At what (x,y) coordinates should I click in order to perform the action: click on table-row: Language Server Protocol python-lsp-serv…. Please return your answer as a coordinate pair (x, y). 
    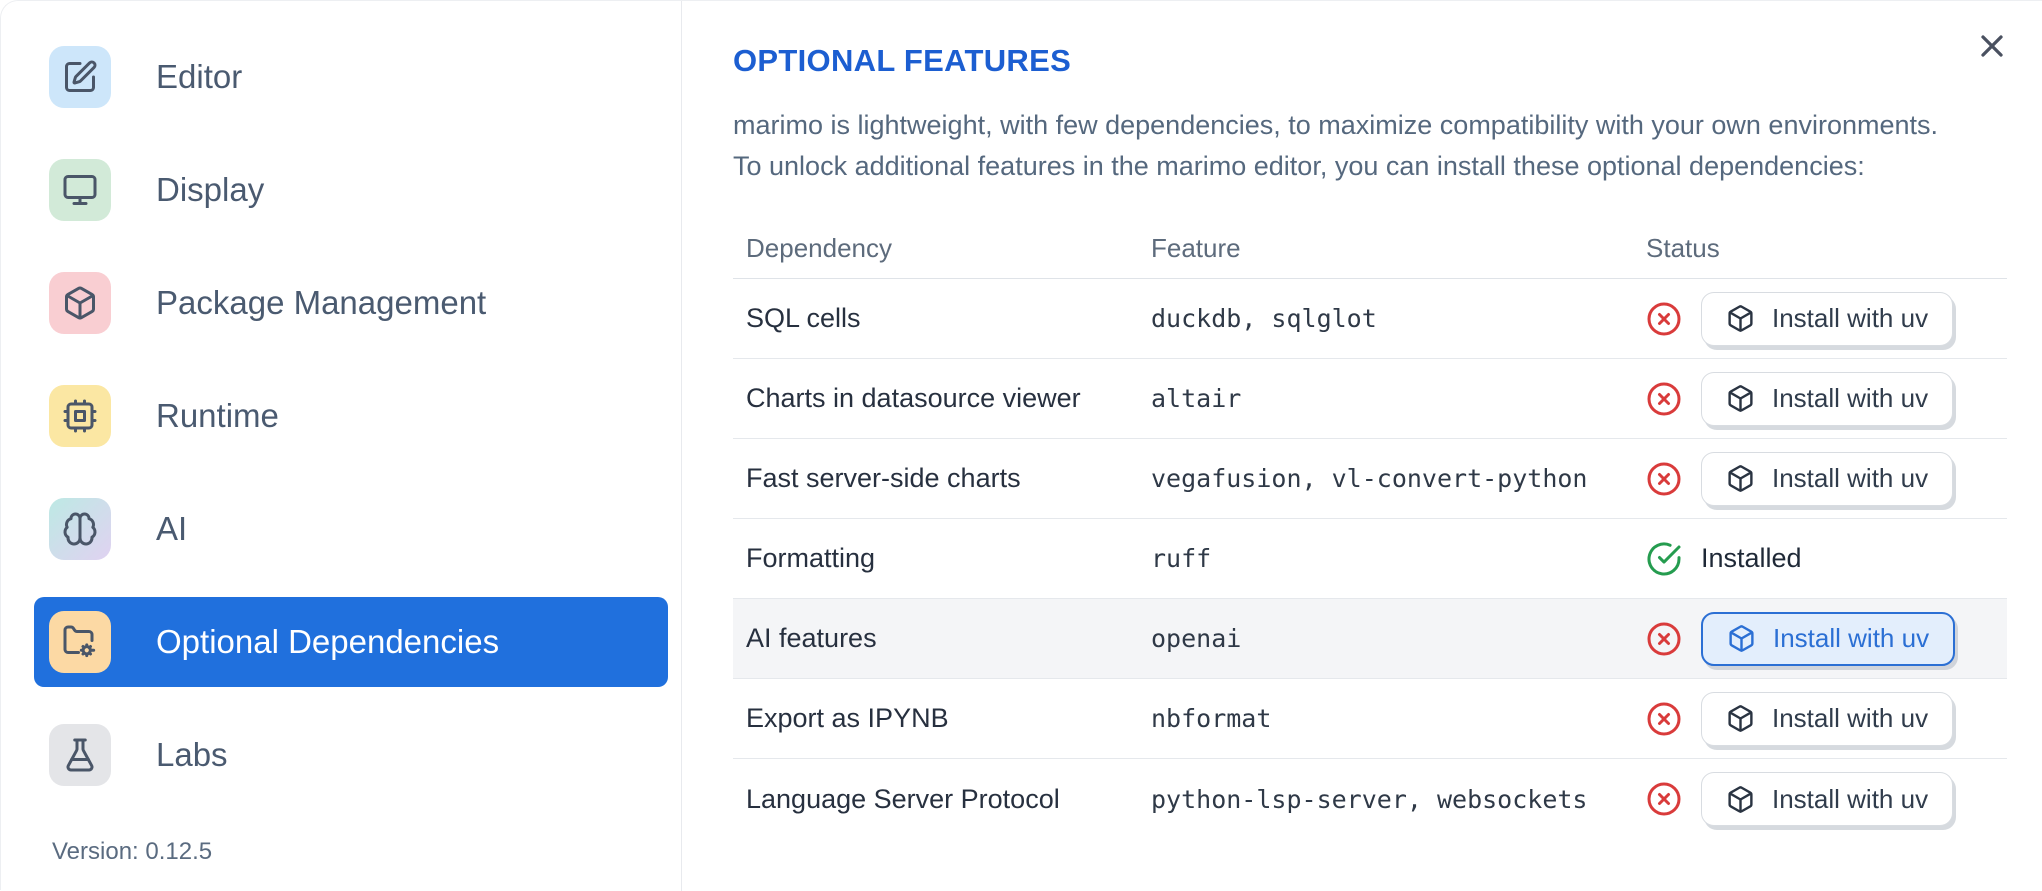
    Looking at the image, I should click on (1370, 799).